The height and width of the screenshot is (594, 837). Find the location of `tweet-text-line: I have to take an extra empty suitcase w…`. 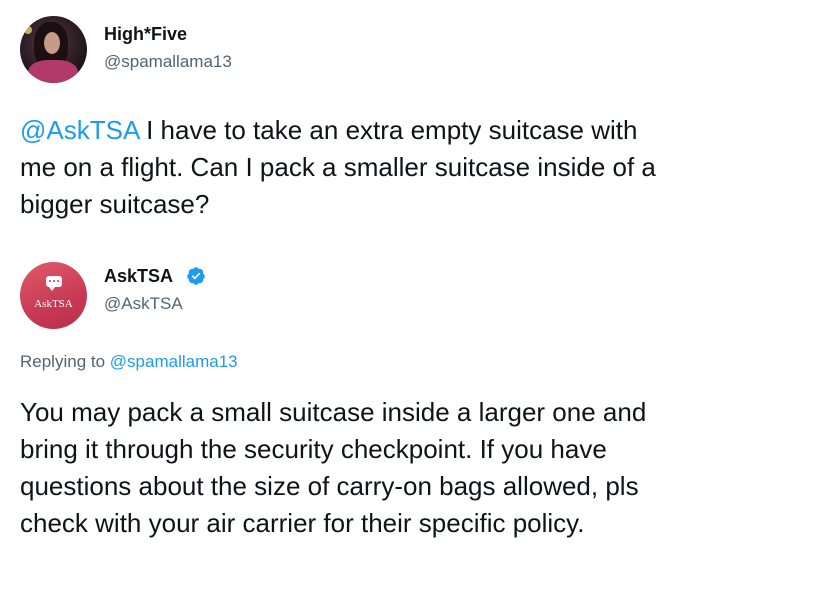

tweet-text-line: I have to take an extra empty suitcase w… is located at coordinates (388, 130).